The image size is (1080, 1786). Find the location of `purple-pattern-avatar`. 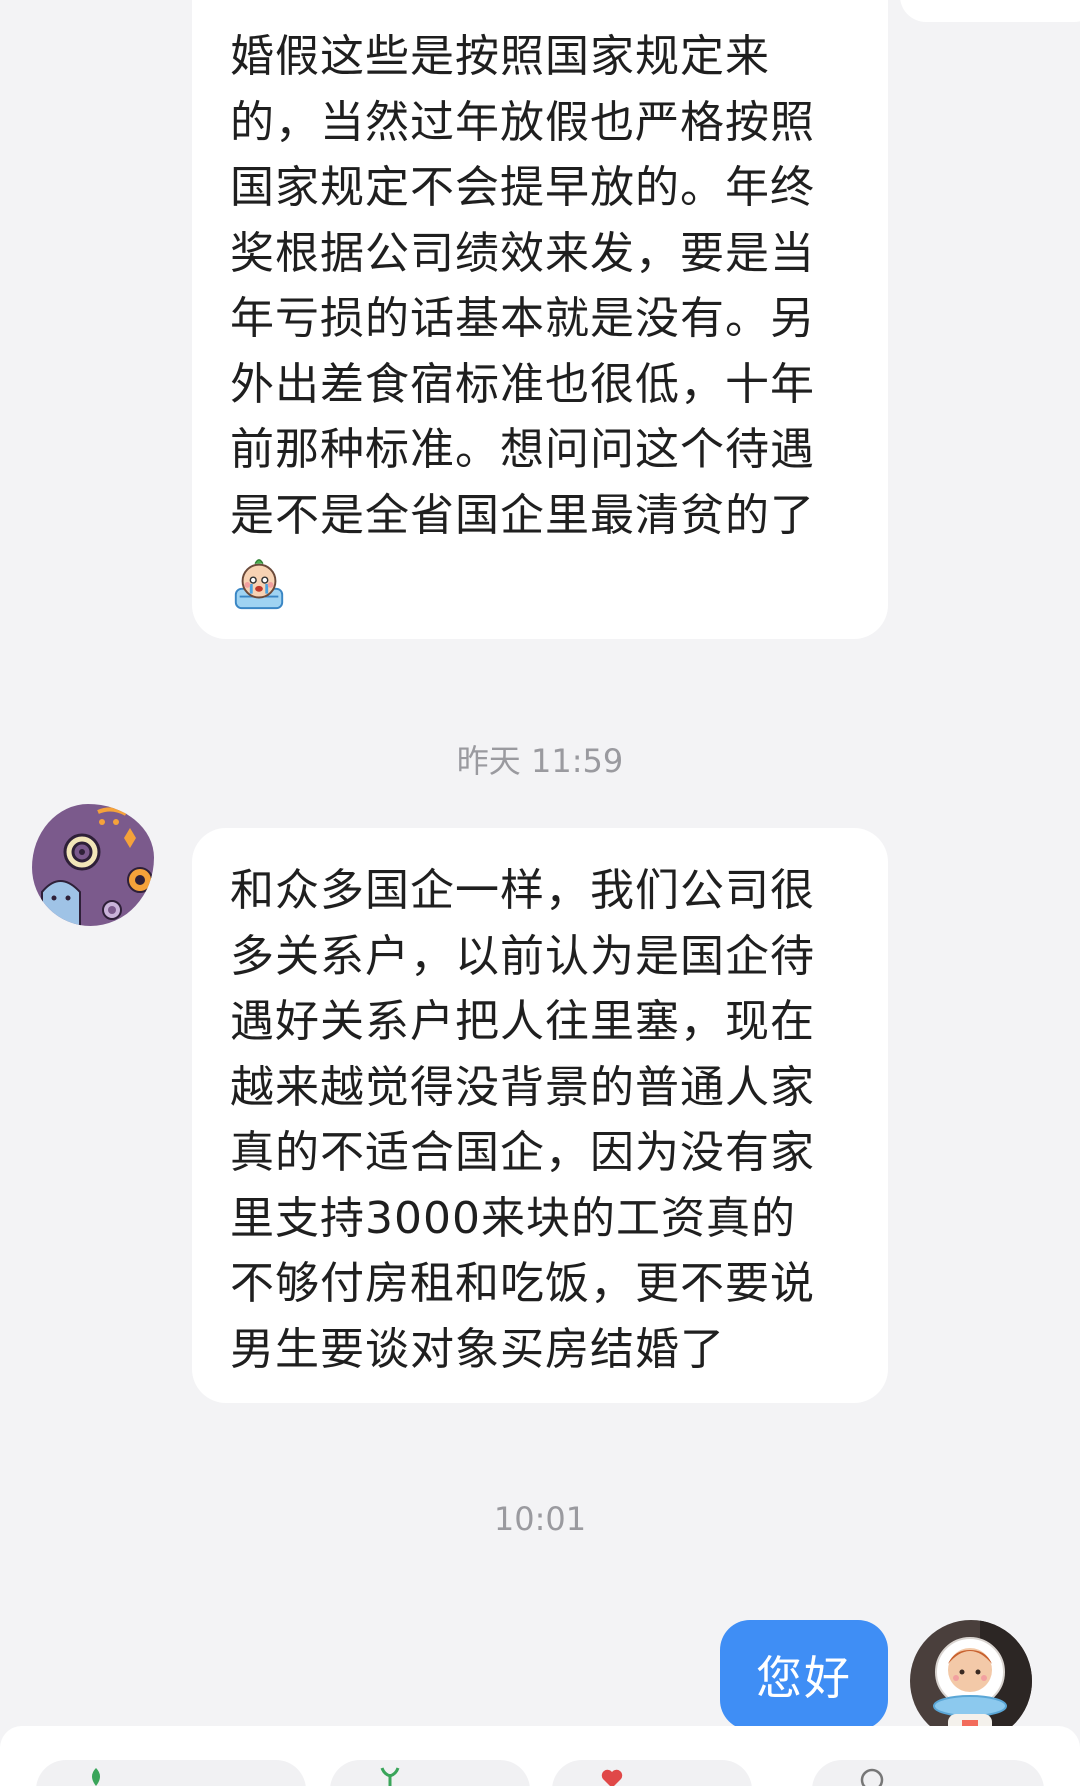

purple-pattern-avatar is located at coordinates (93, 865).